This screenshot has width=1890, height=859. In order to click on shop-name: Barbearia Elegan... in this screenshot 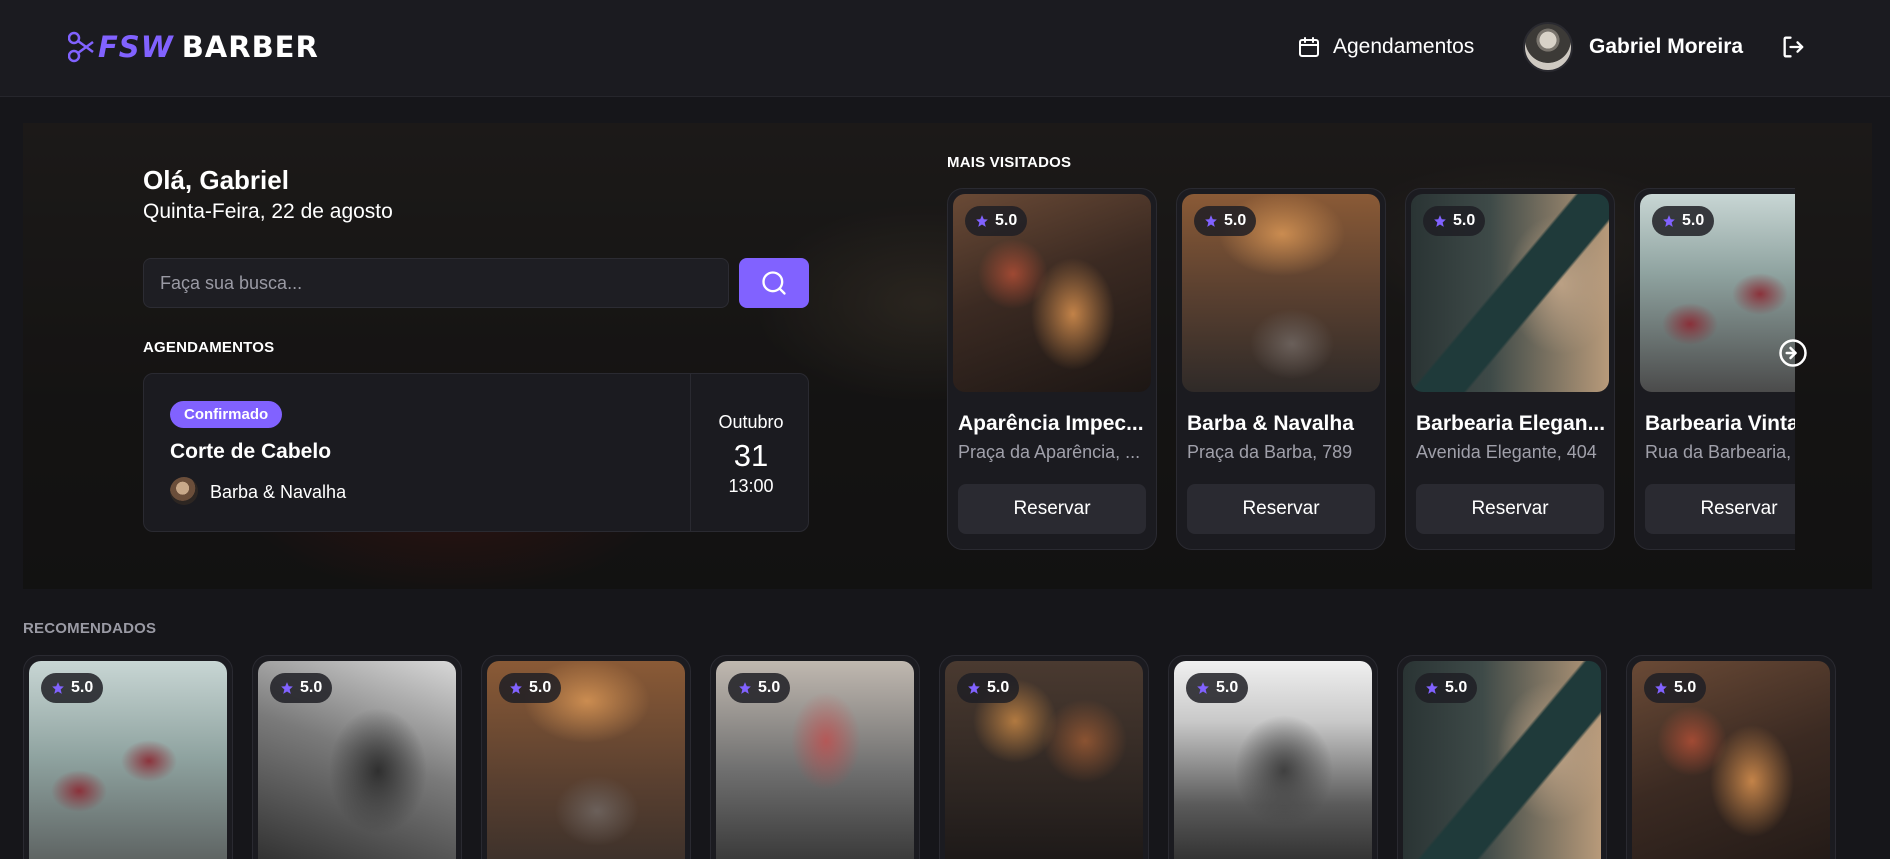, I will do `click(1511, 423)`.